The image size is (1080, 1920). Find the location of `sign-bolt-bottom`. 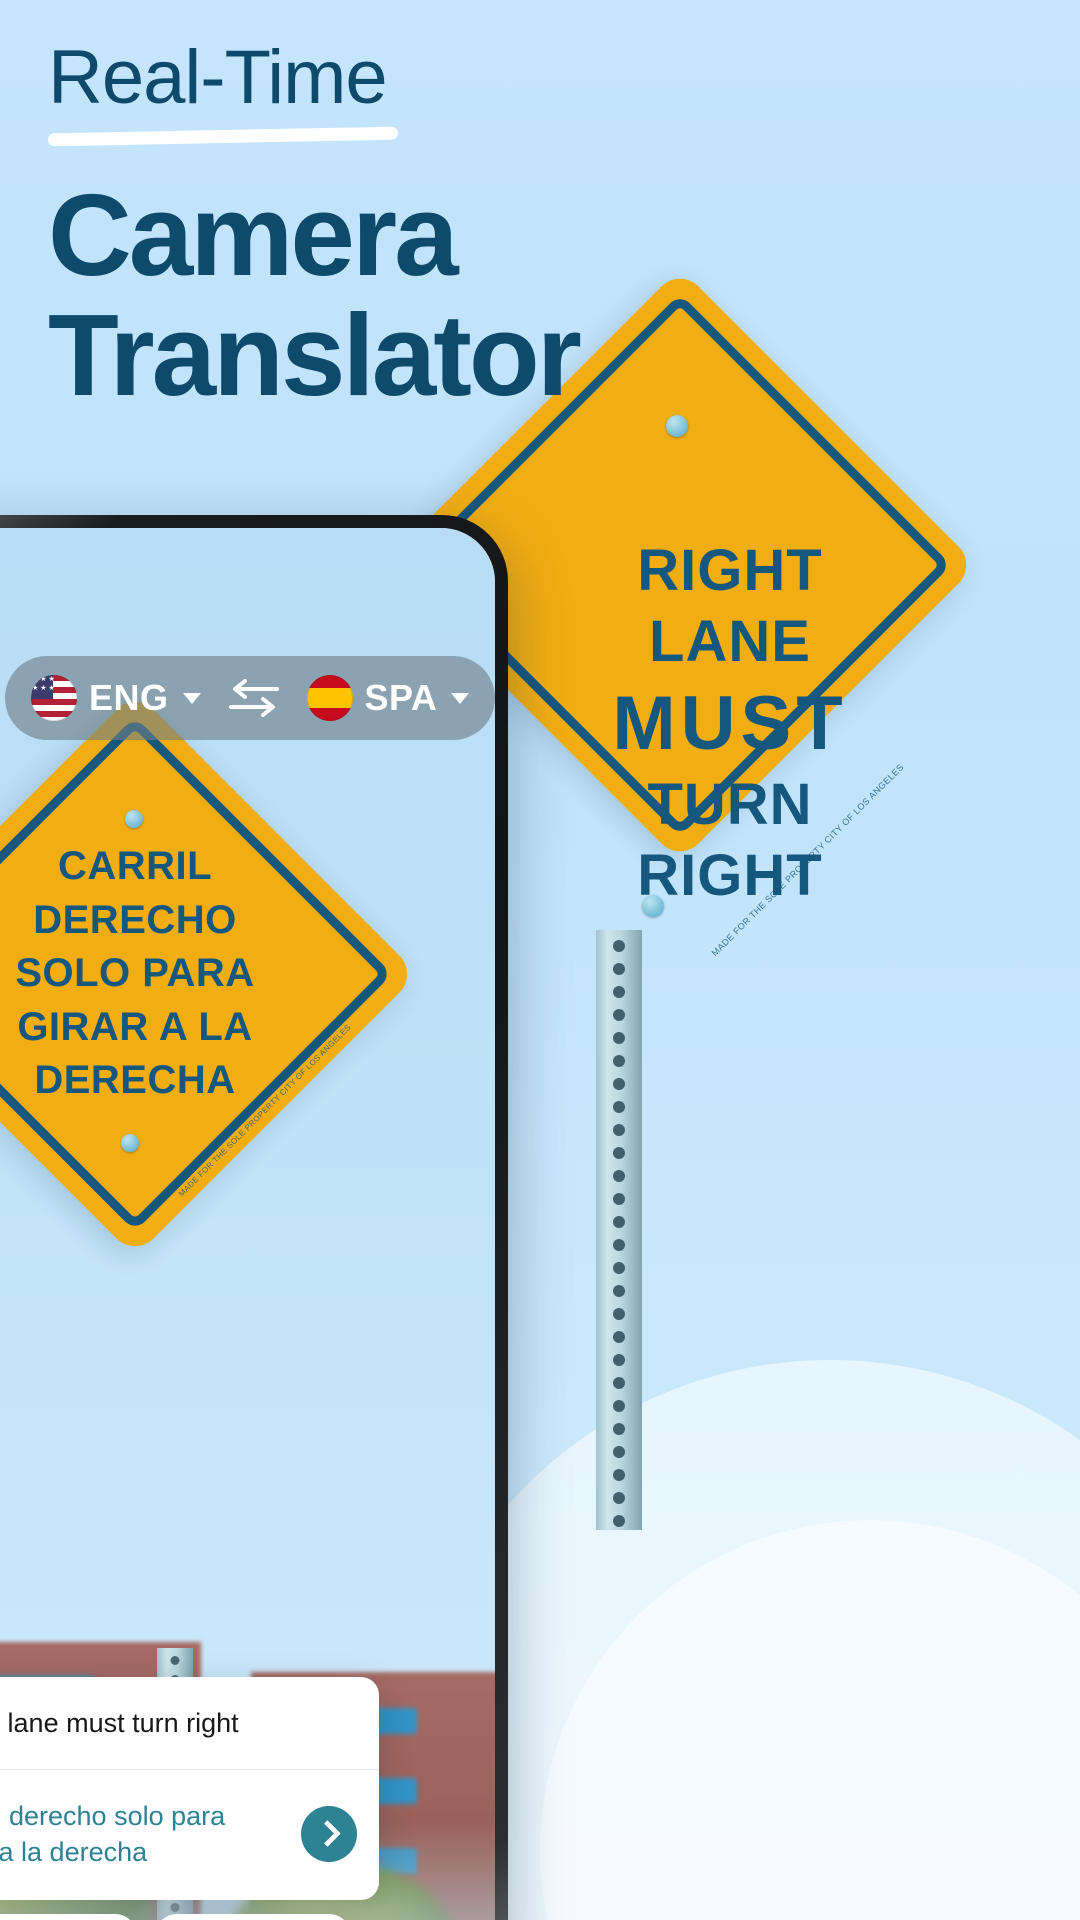

sign-bolt-bottom is located at coordinates (653, 906).